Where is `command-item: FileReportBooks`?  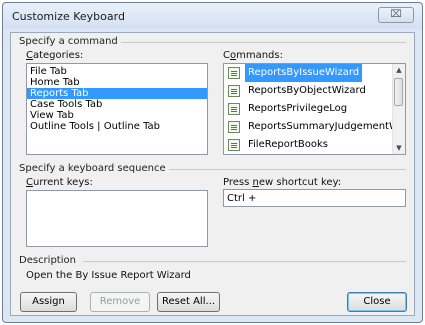 command-item: FileReportBooks is located at coordinates (314, 145).